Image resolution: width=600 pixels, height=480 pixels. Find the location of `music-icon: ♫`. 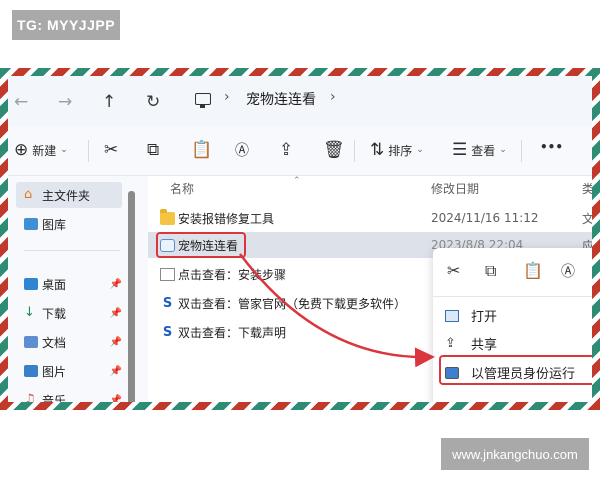

music-icon: ♫ is located at coordinates (30, 397).